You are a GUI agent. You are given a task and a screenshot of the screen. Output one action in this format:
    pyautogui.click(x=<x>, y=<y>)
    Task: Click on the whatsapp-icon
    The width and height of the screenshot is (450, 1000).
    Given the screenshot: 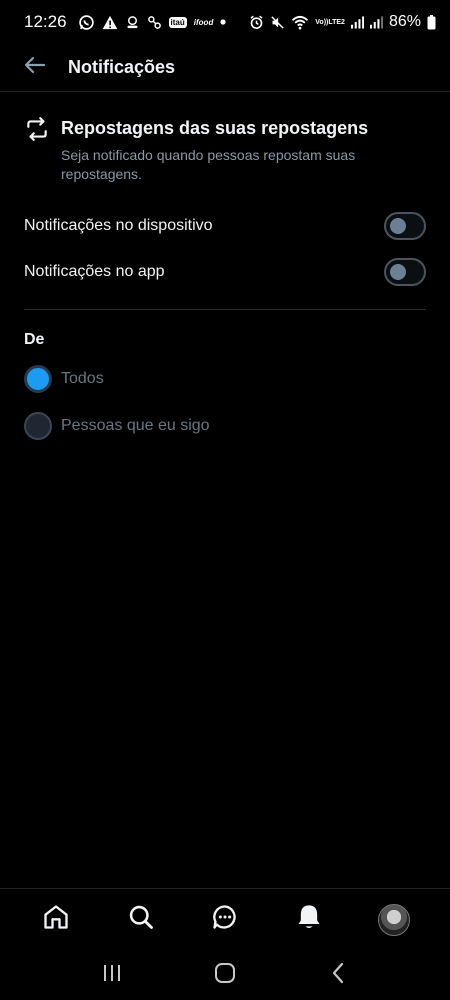 What is the action you would take?
    pyautogui.click(x=86, y=22)
    